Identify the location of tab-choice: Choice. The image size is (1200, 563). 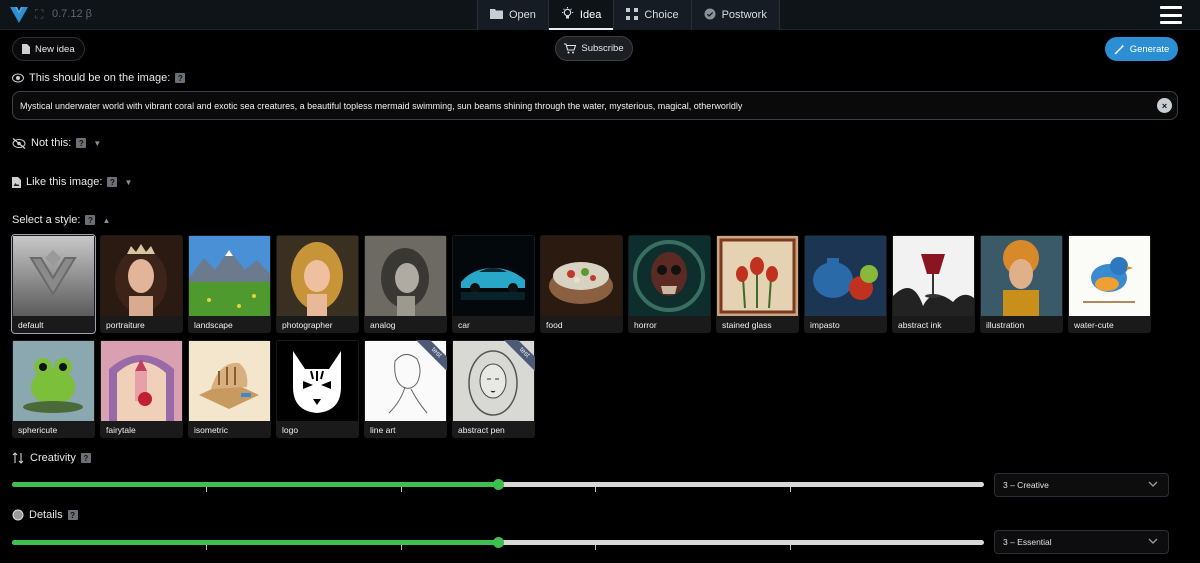
(653, 15).